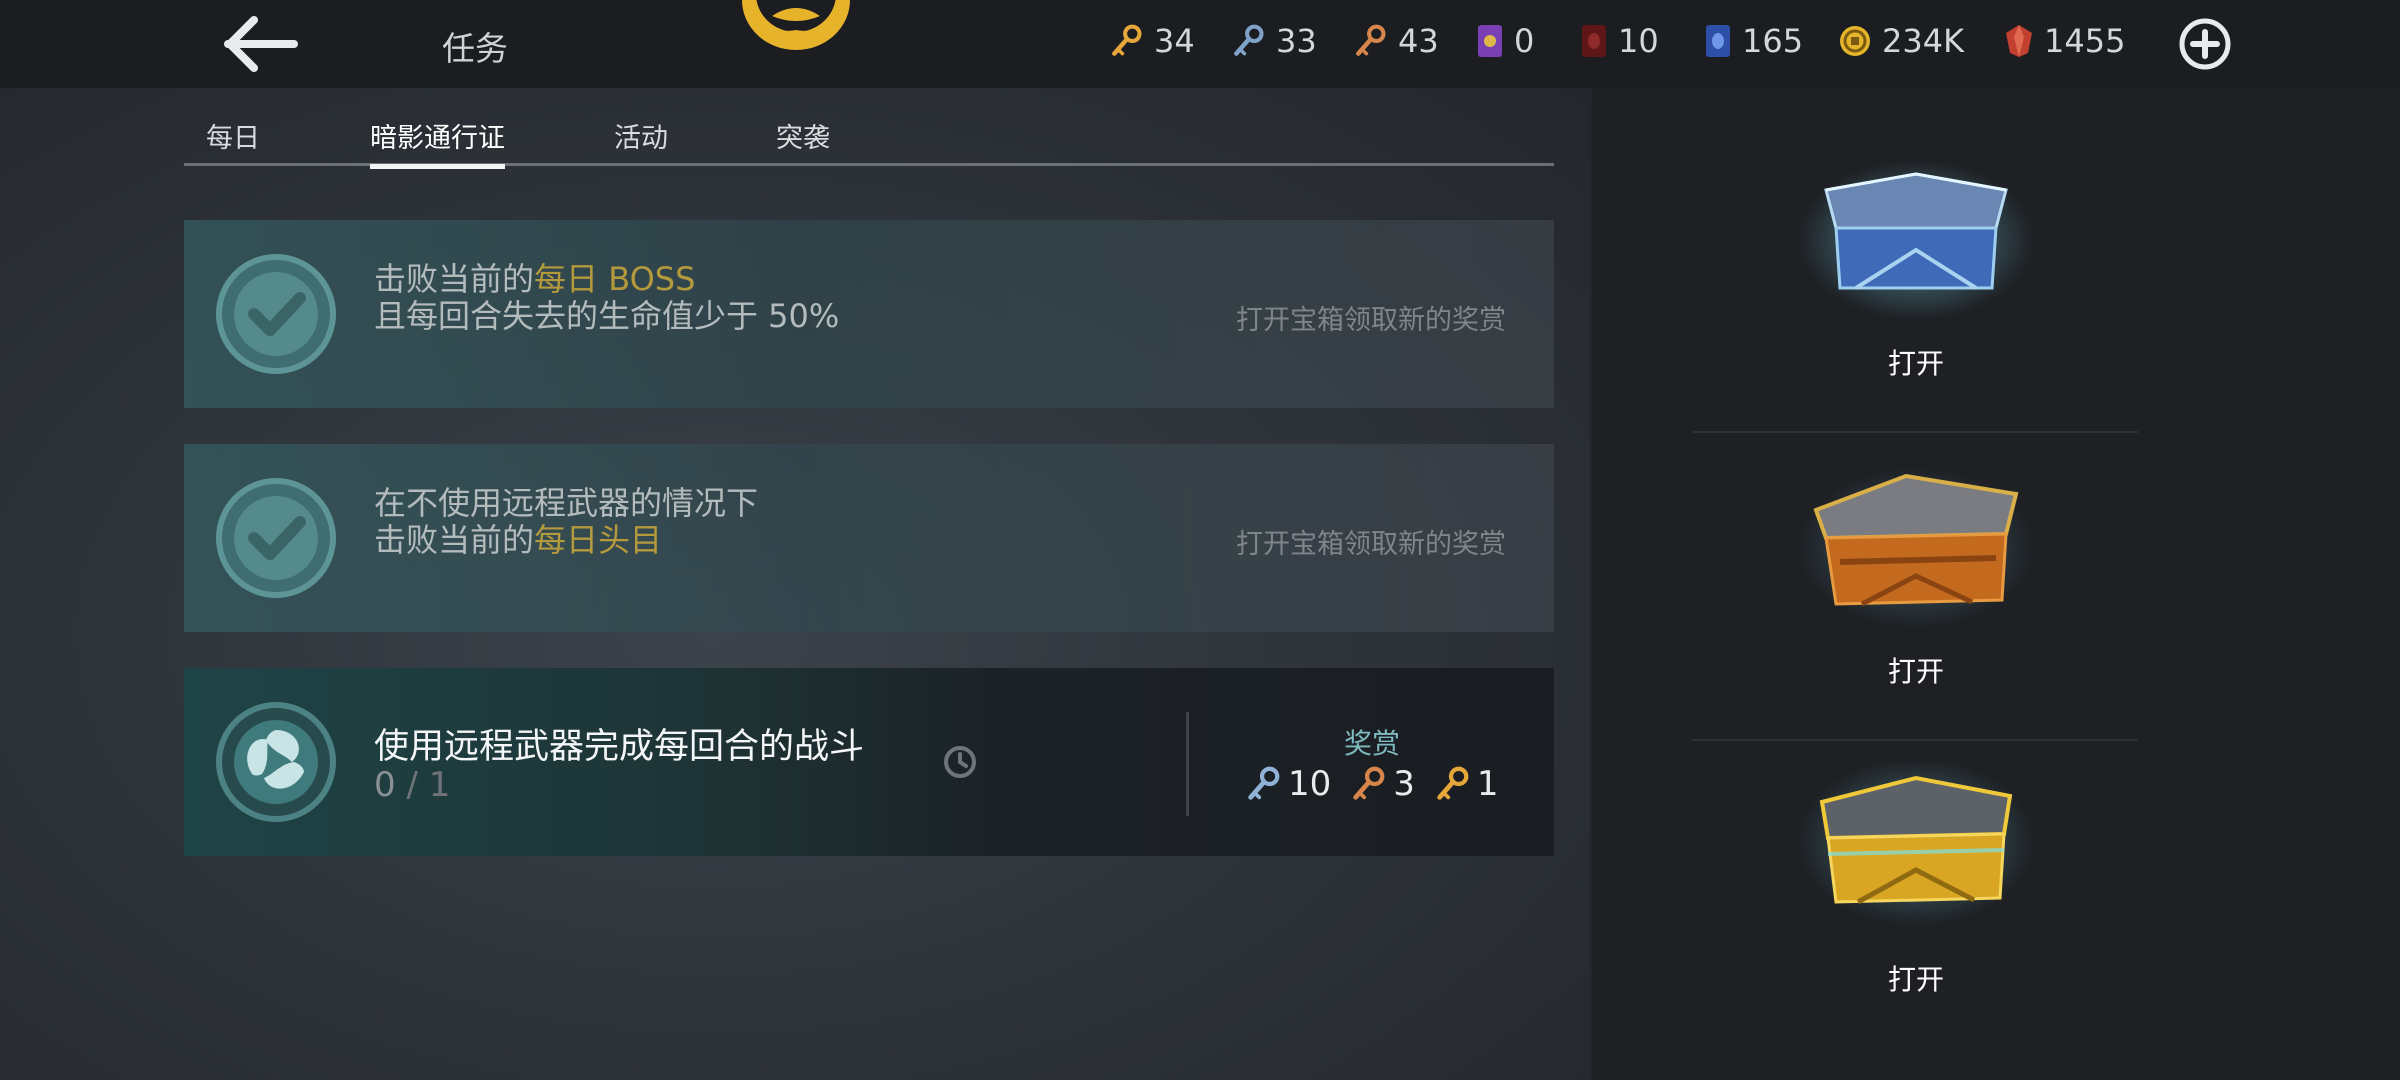  Describe the element at coordinates (803, 135) in the screenshot. I see `tab-raid: 突袭` at that location.